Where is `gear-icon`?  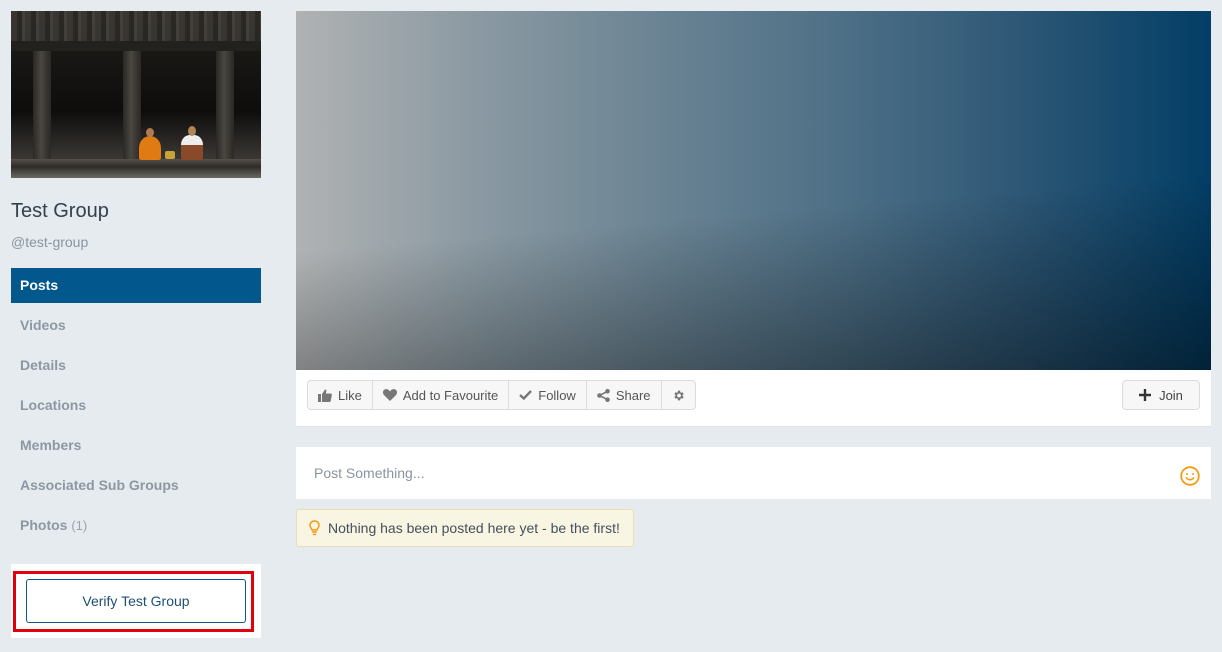
gear-icon is located at coordinates (678, 395).